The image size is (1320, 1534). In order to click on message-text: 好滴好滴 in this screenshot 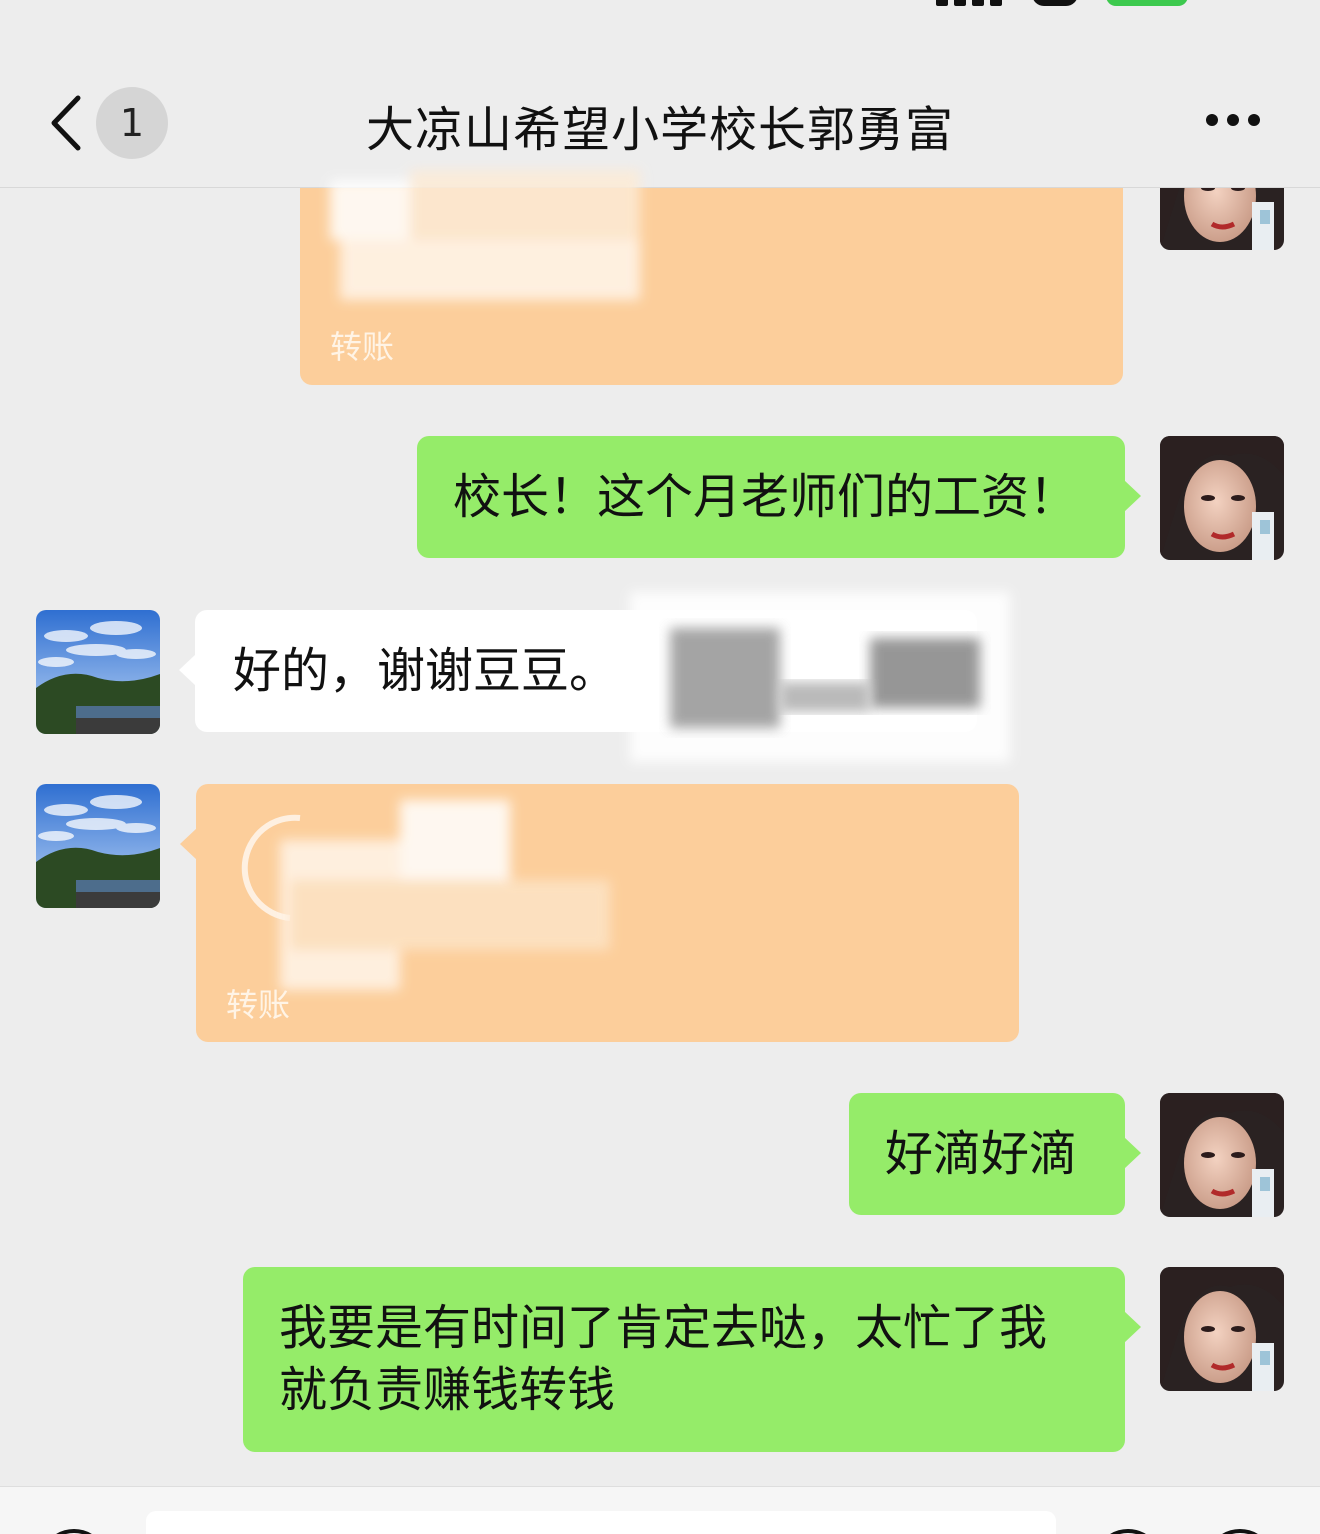, I will do `click(981, 1154)`.